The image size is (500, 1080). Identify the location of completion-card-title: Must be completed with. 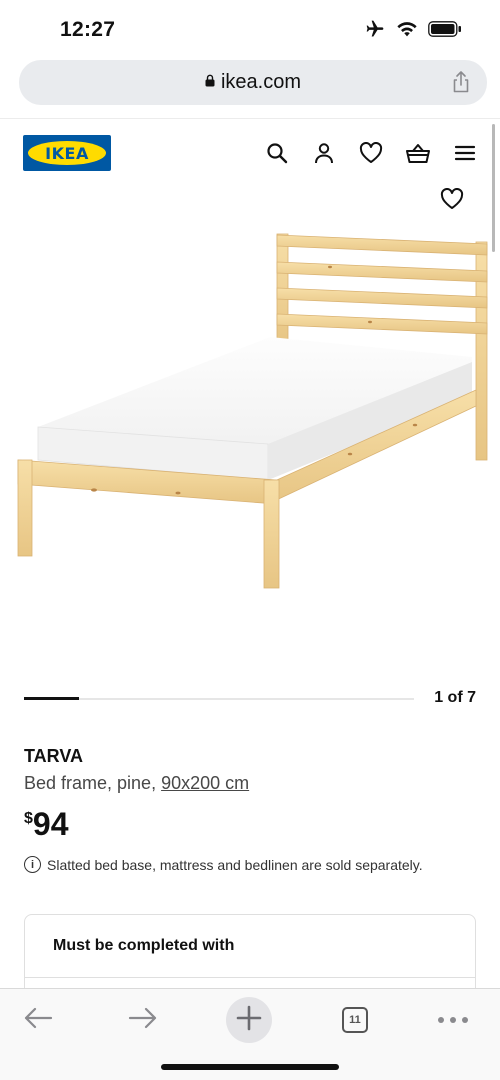
(144, 945).